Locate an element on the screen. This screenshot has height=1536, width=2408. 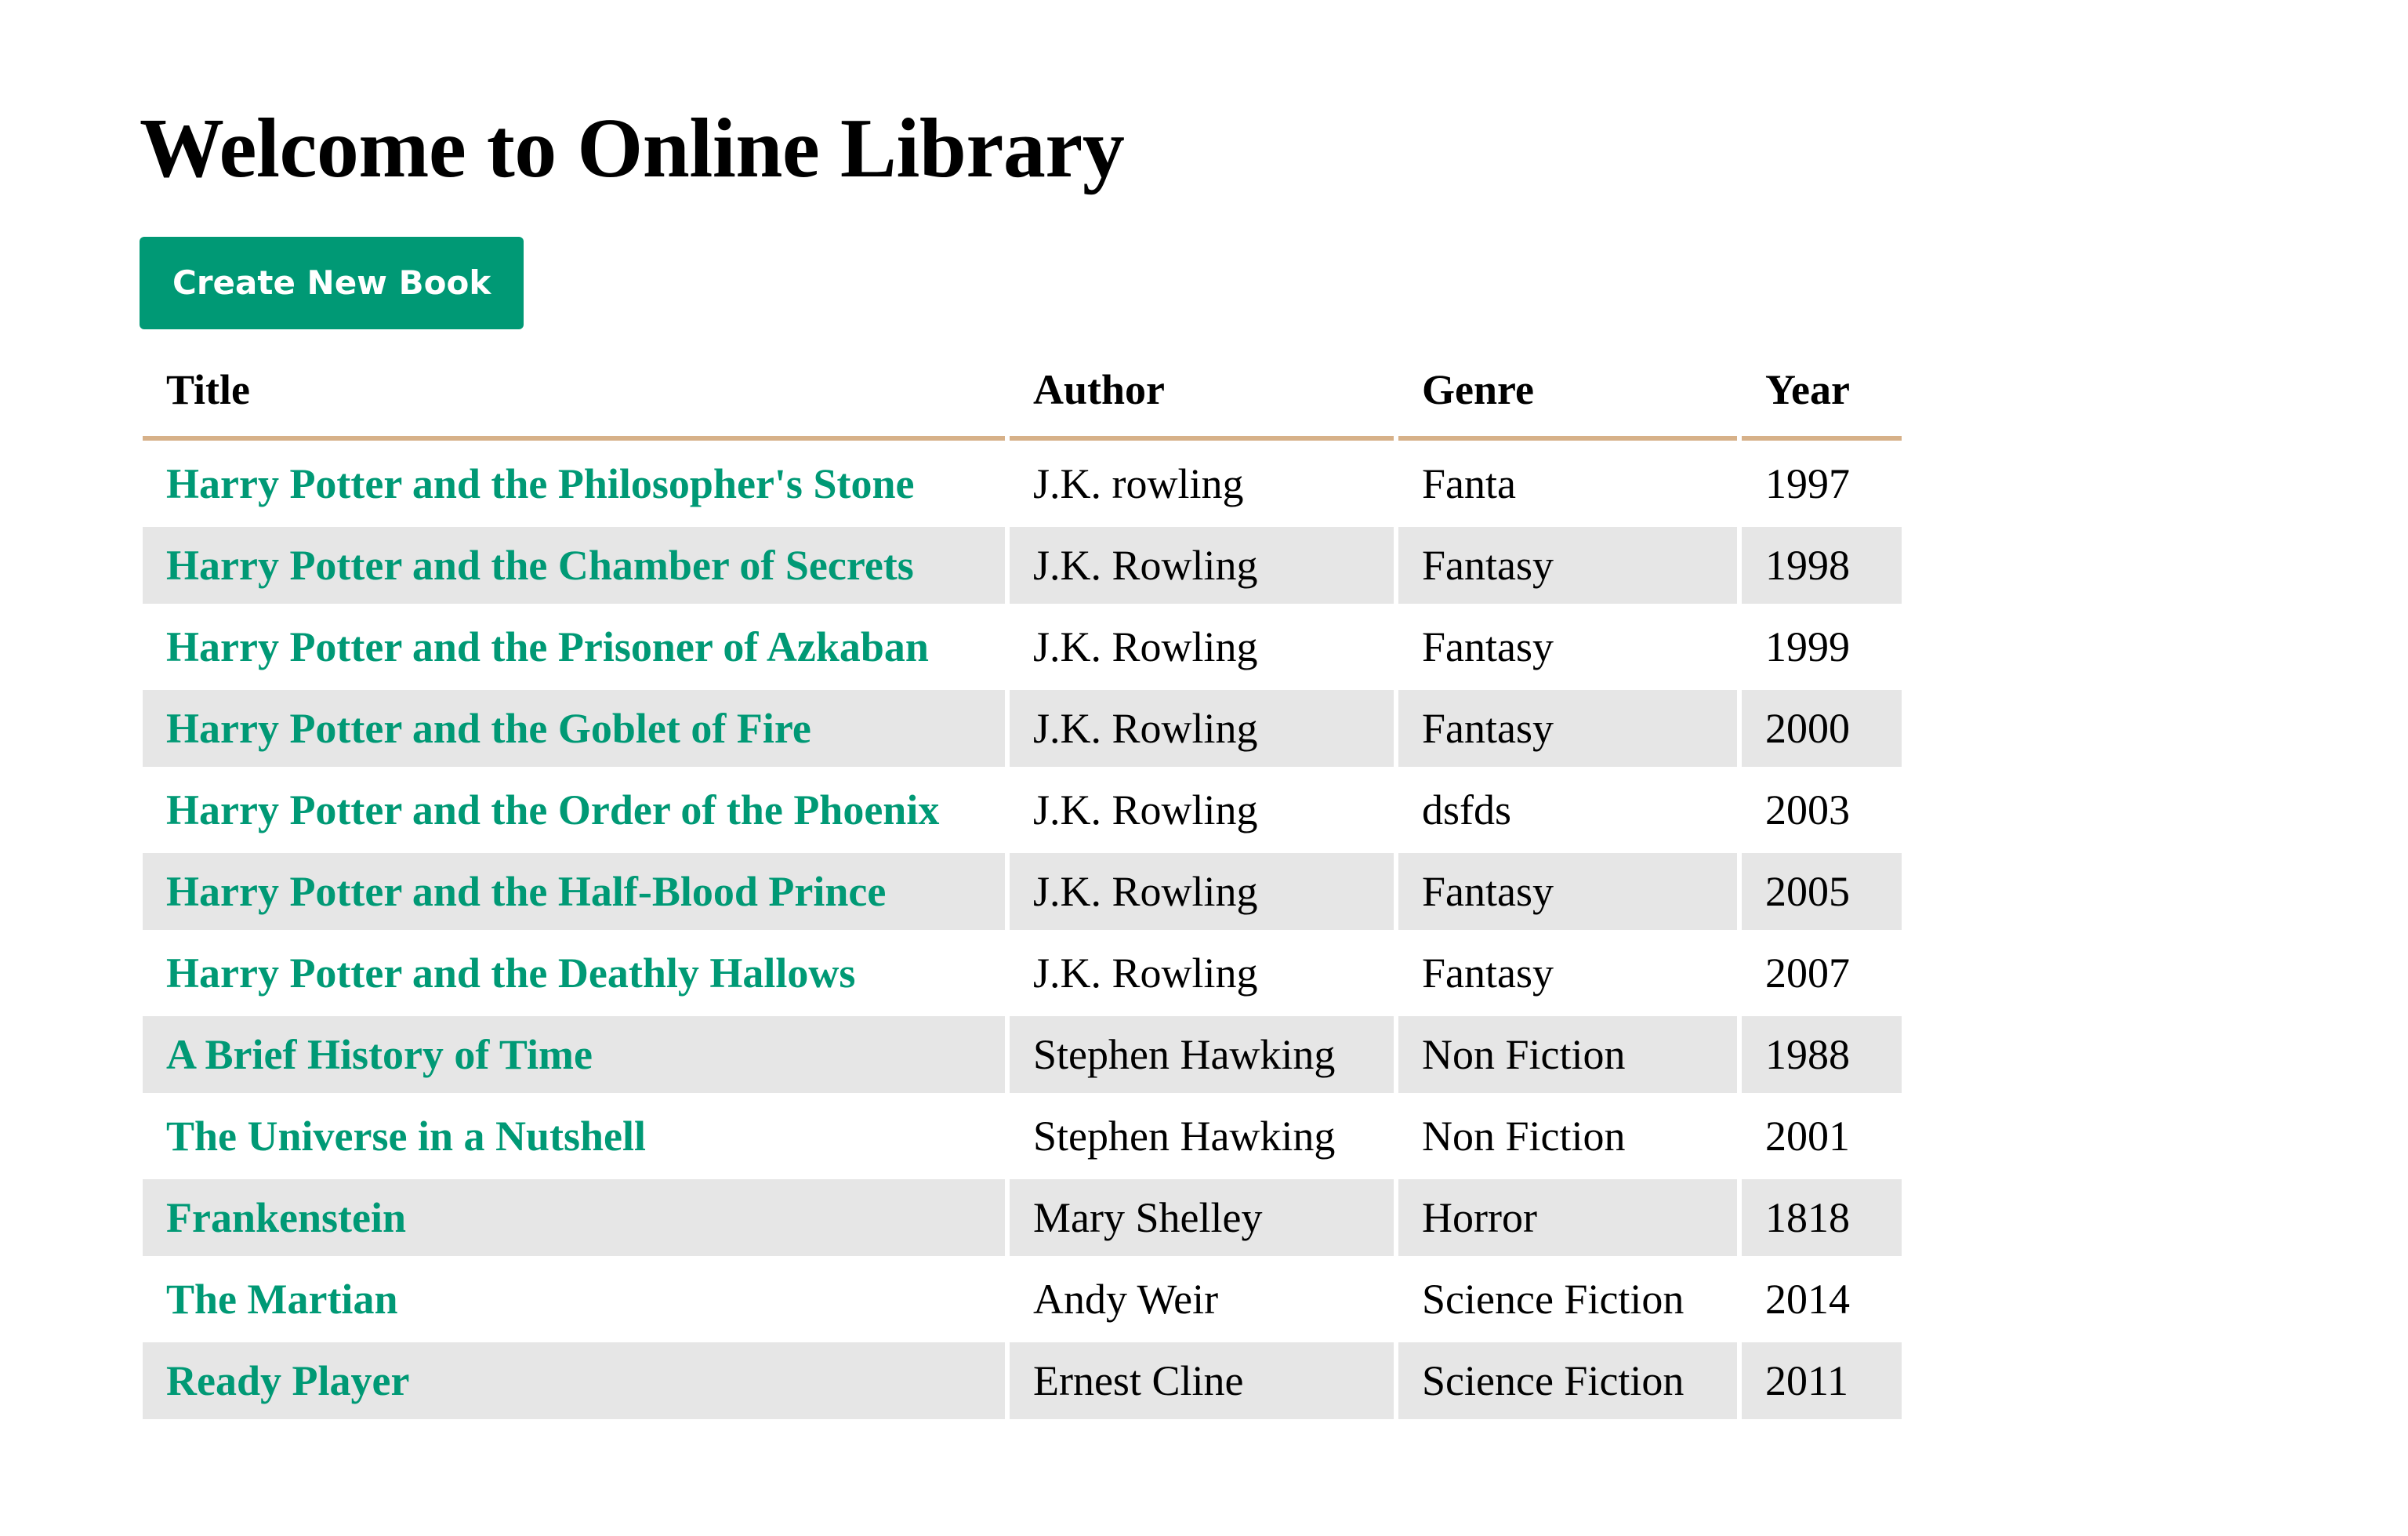
title-cell: Harry Potter and the Goblet of Fire is located at coordinates (574, 726).